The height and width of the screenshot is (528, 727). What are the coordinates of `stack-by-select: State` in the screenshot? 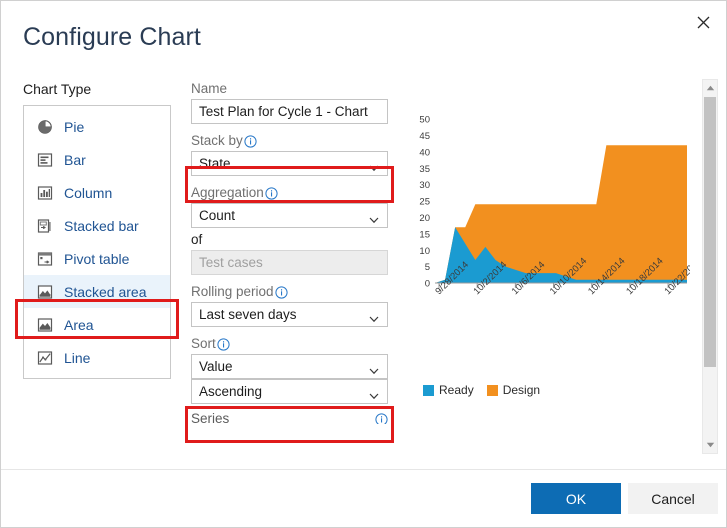 It's located at (289, 163).